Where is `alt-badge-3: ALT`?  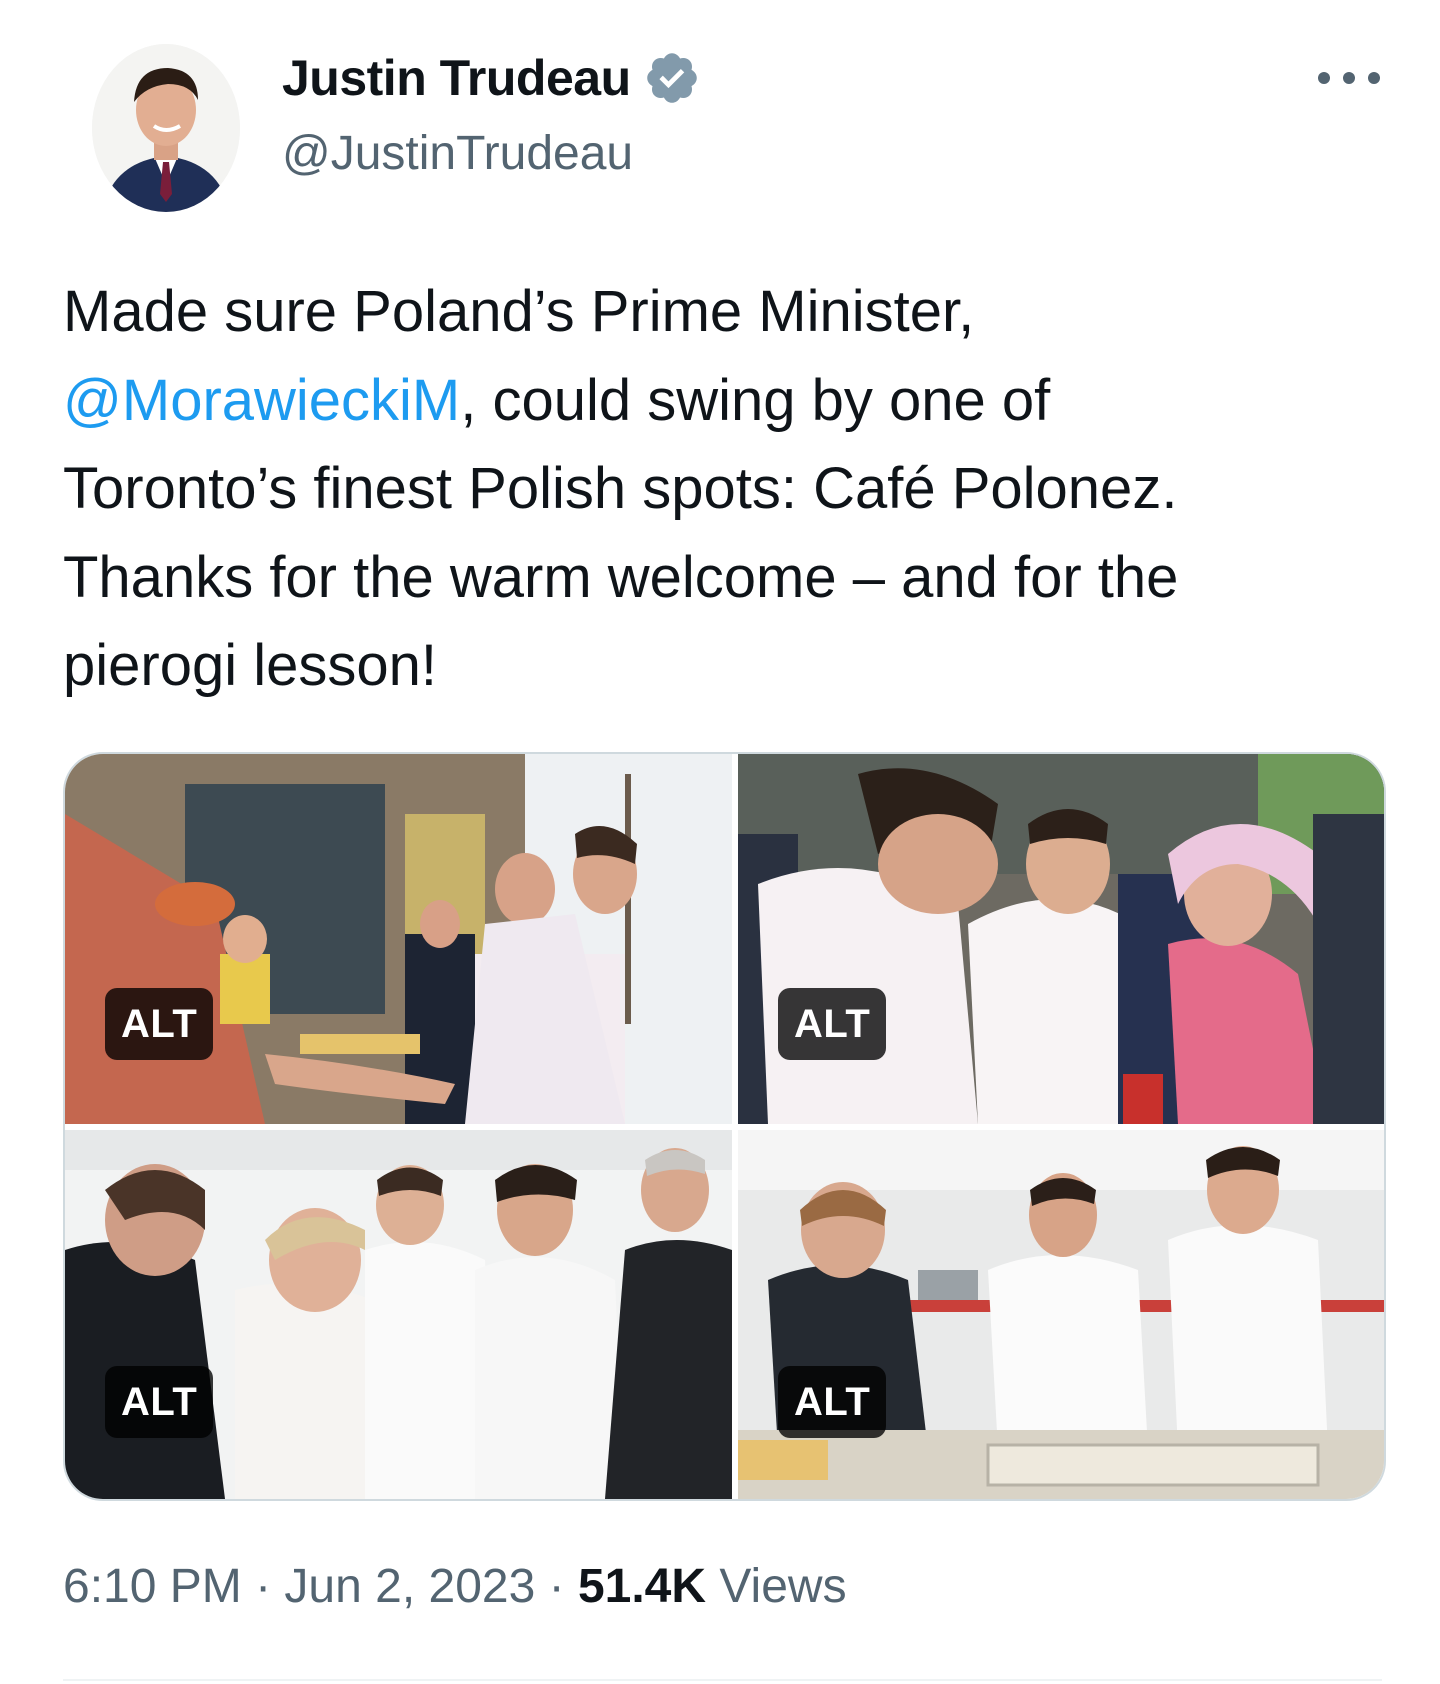
alt-badge-3: ALT is located at coordinates (159, 1402).